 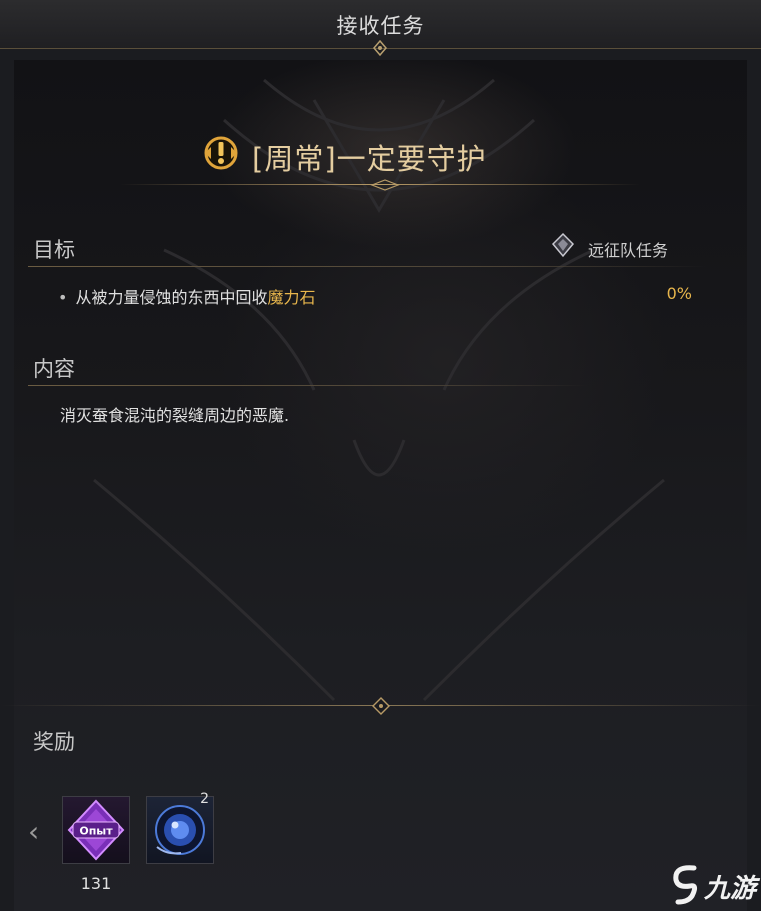 I want to click on content-description: 消灭蚕食混沌的裂缝周边的恶魔., so click(x=175, y=415).